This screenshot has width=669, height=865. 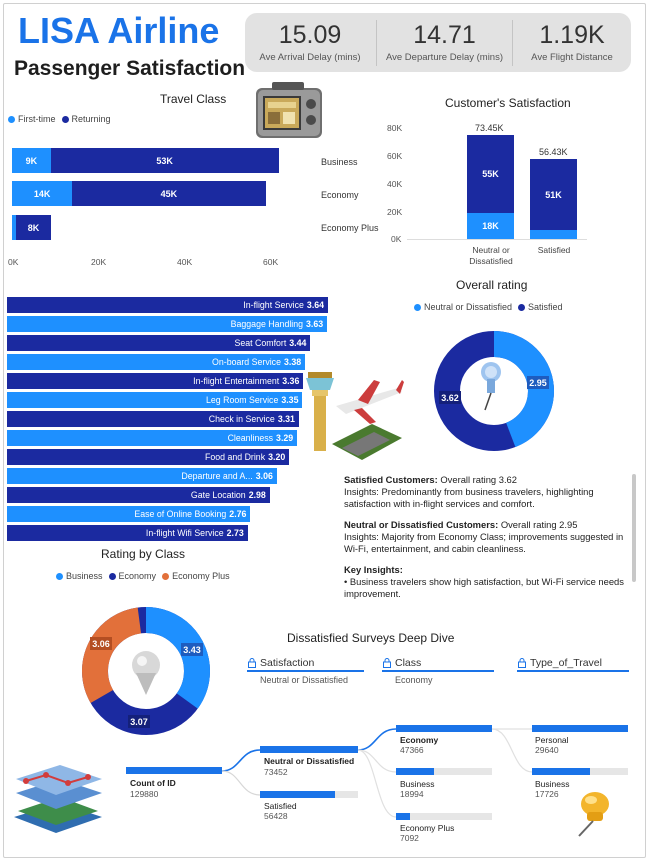 What do you see at coordinates (276, 816) in the screenshot?
I see `node-value: 56428` at bounding box center [276, 816].